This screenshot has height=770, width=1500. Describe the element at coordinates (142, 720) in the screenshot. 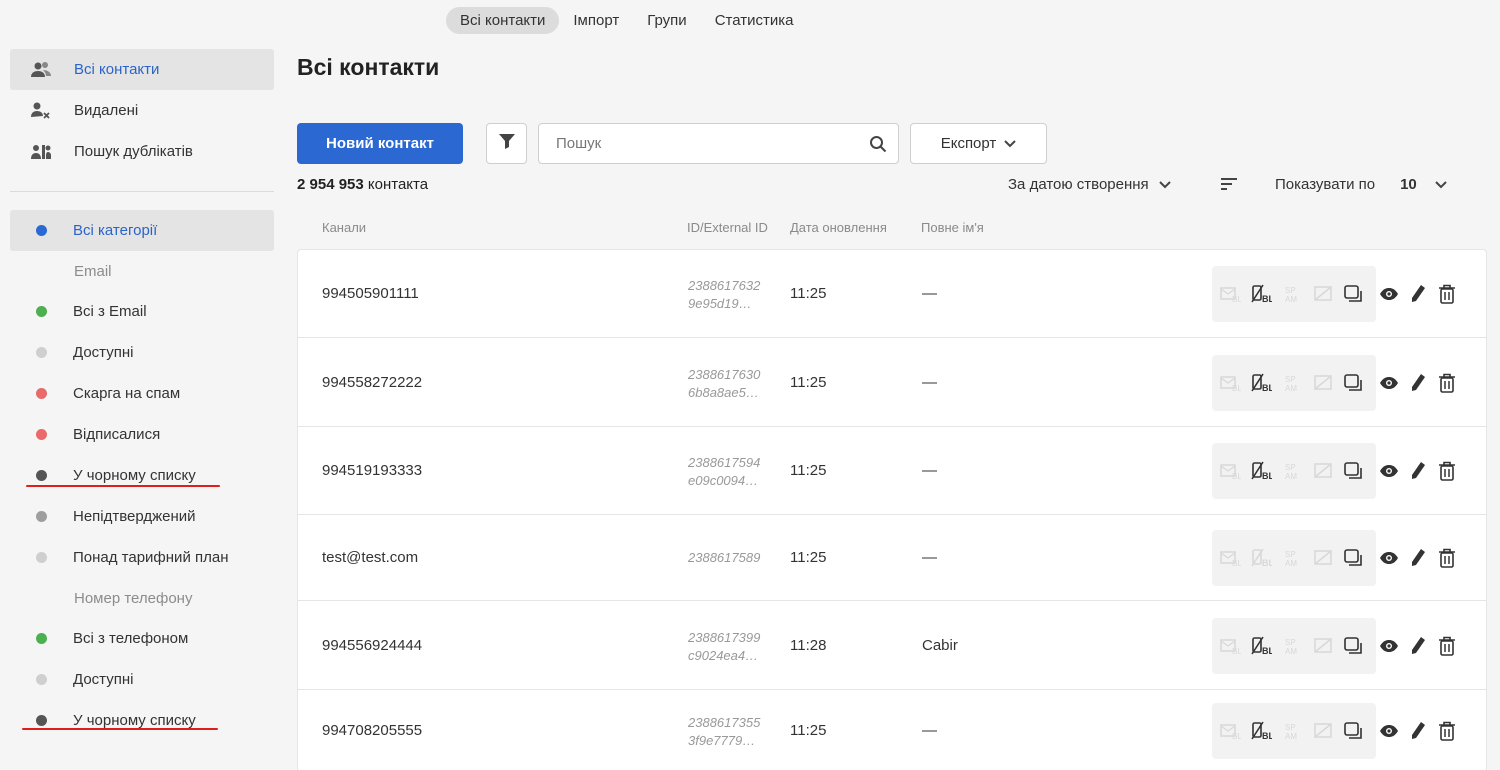

I see `sidebar-item-phone-2: У чорному списку` at that location.